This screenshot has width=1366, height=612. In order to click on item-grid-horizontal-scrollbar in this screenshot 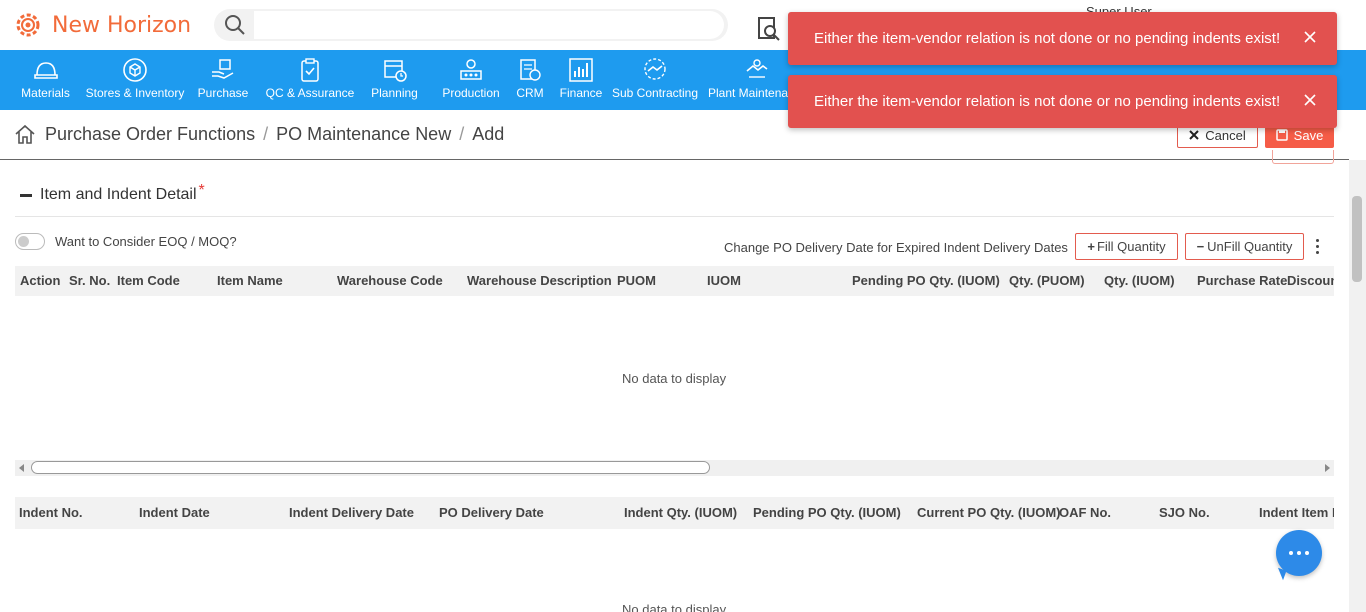, I will do `click(674, 468)`.